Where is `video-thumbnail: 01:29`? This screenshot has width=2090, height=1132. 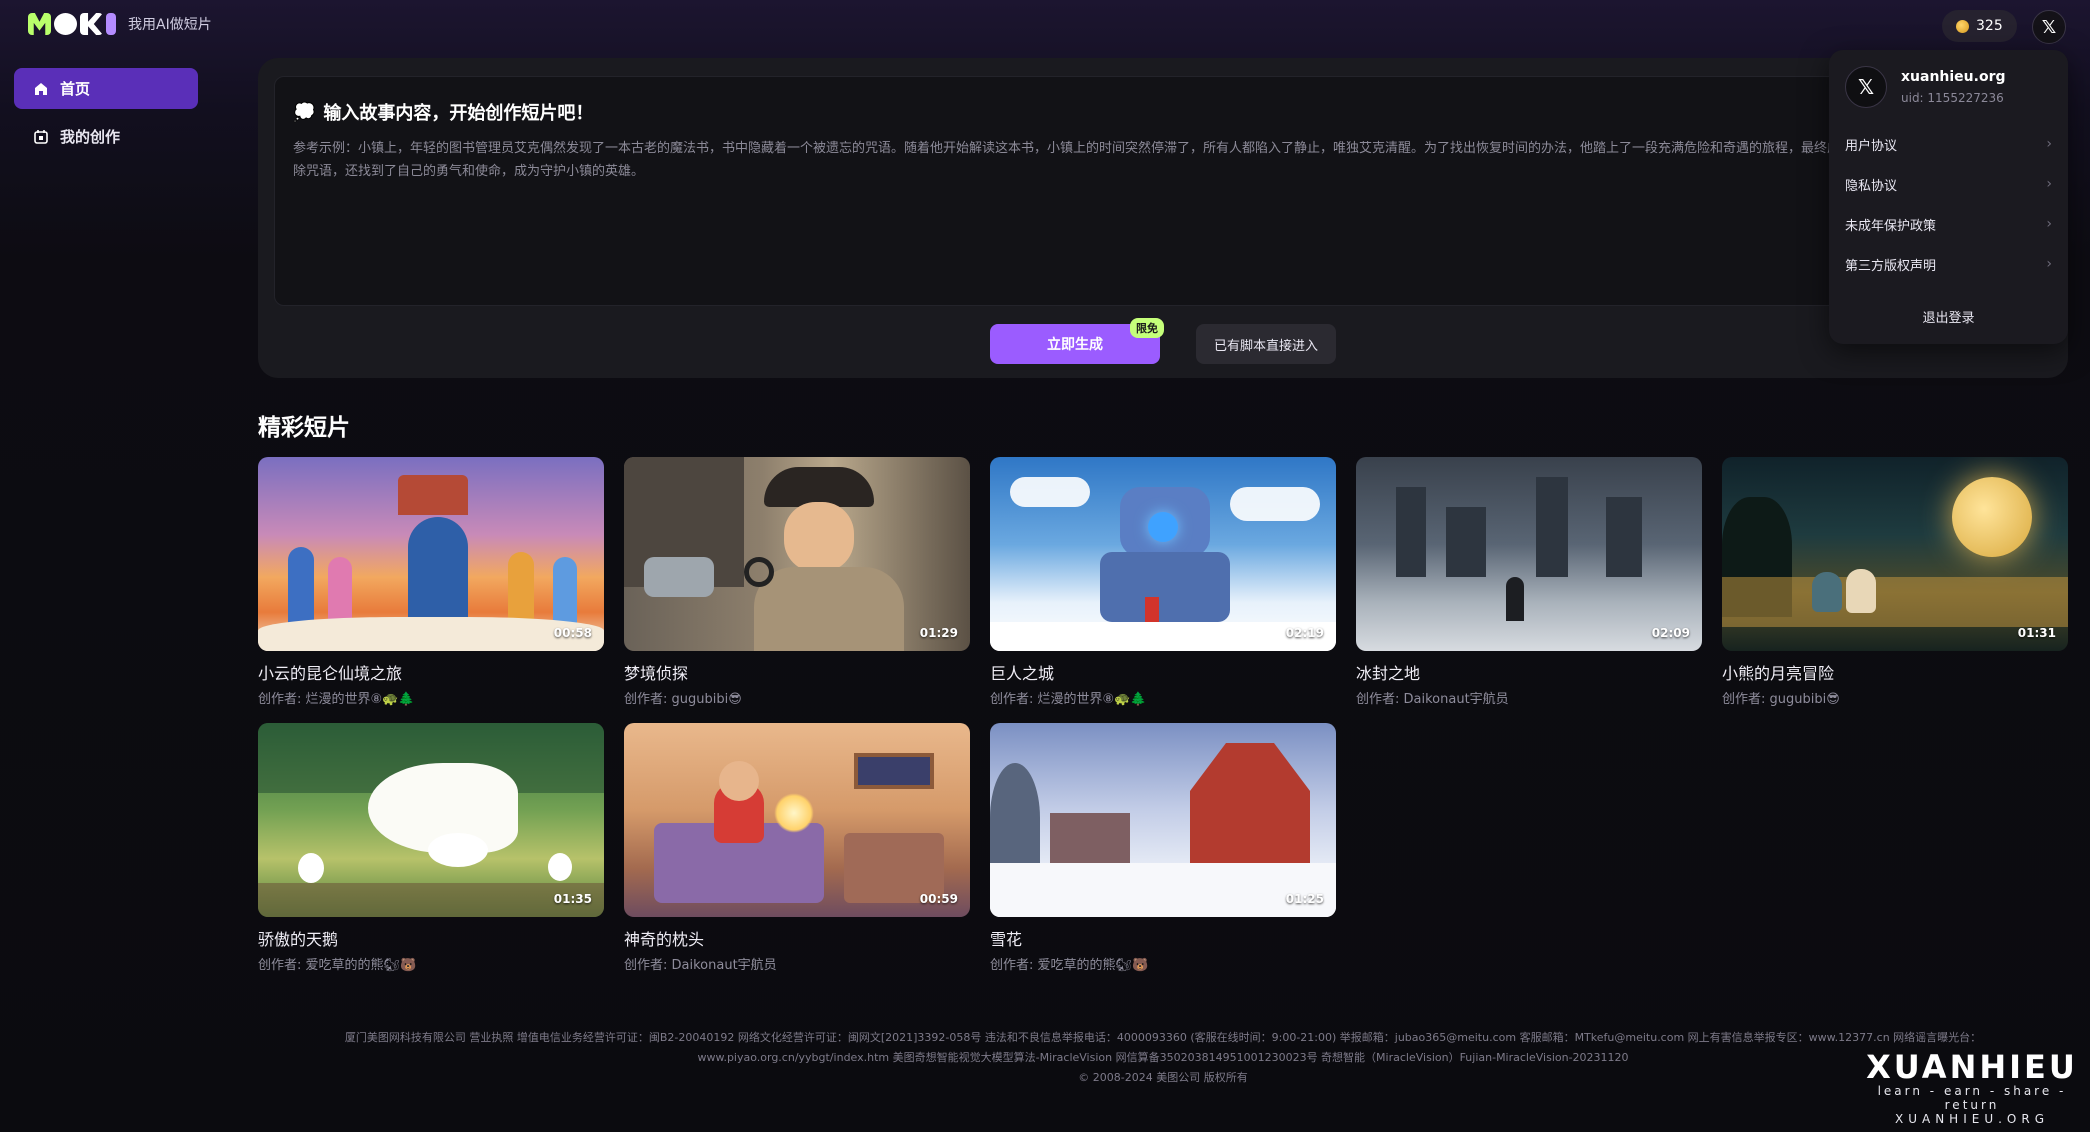
video-thumbnail: 01:29 is located at coordinates (797, 554).